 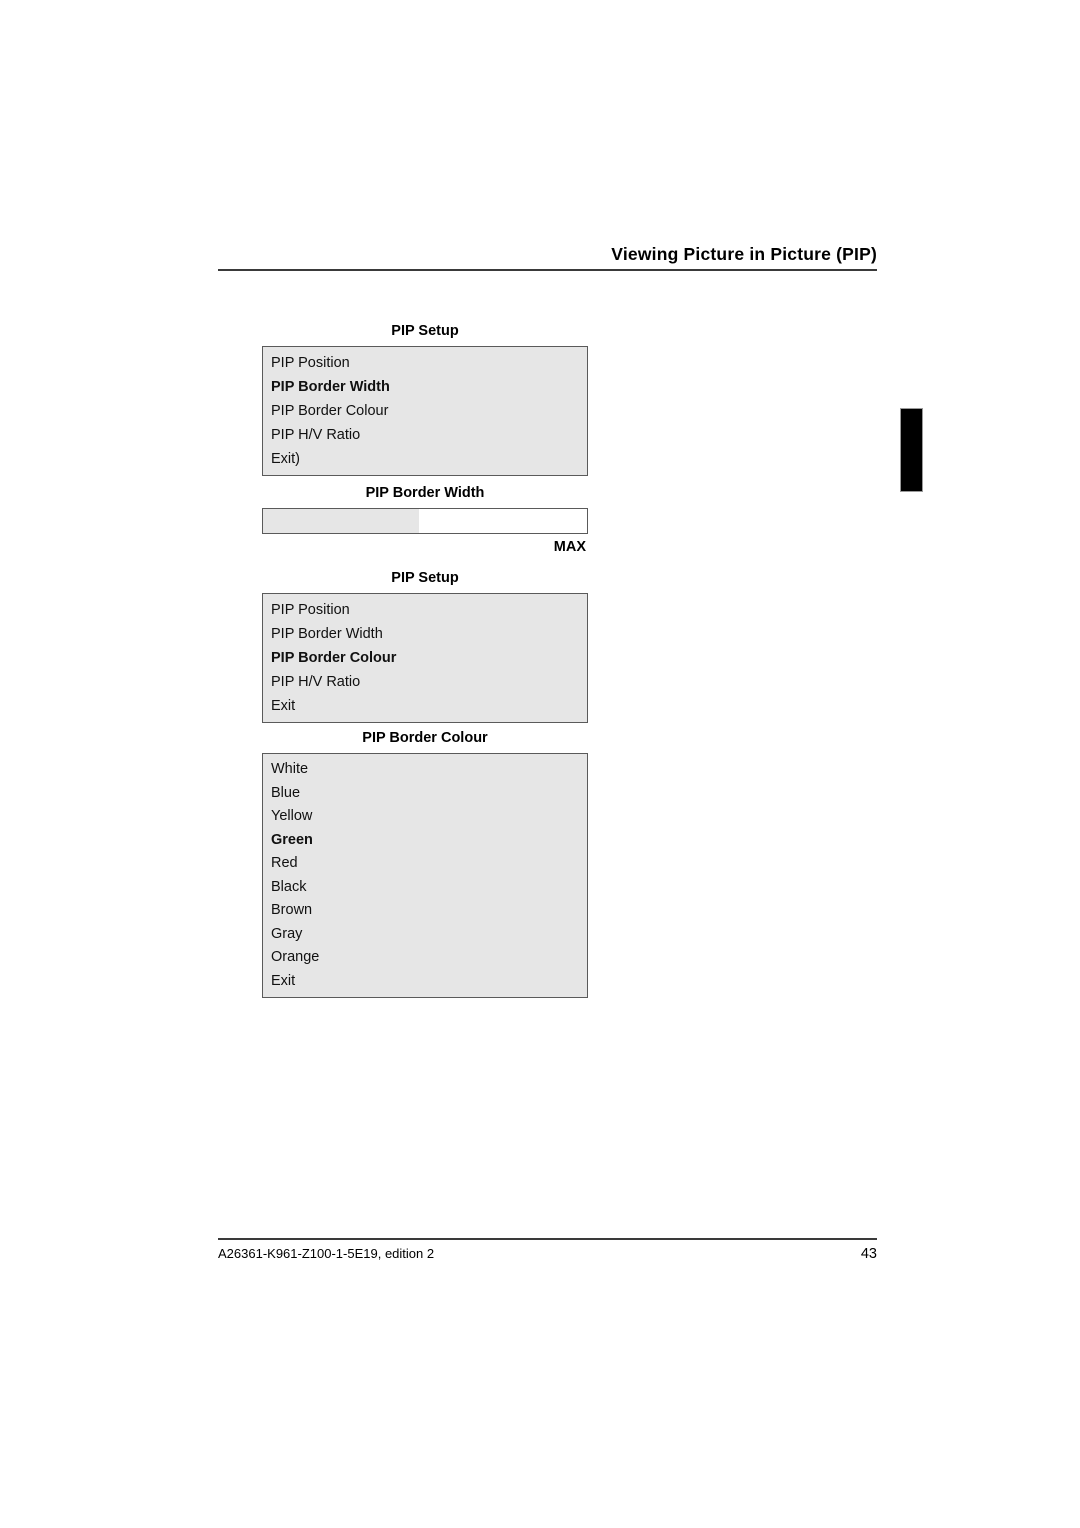 I want to click on slider-max-label: MAX, so click(x=569, y=547).